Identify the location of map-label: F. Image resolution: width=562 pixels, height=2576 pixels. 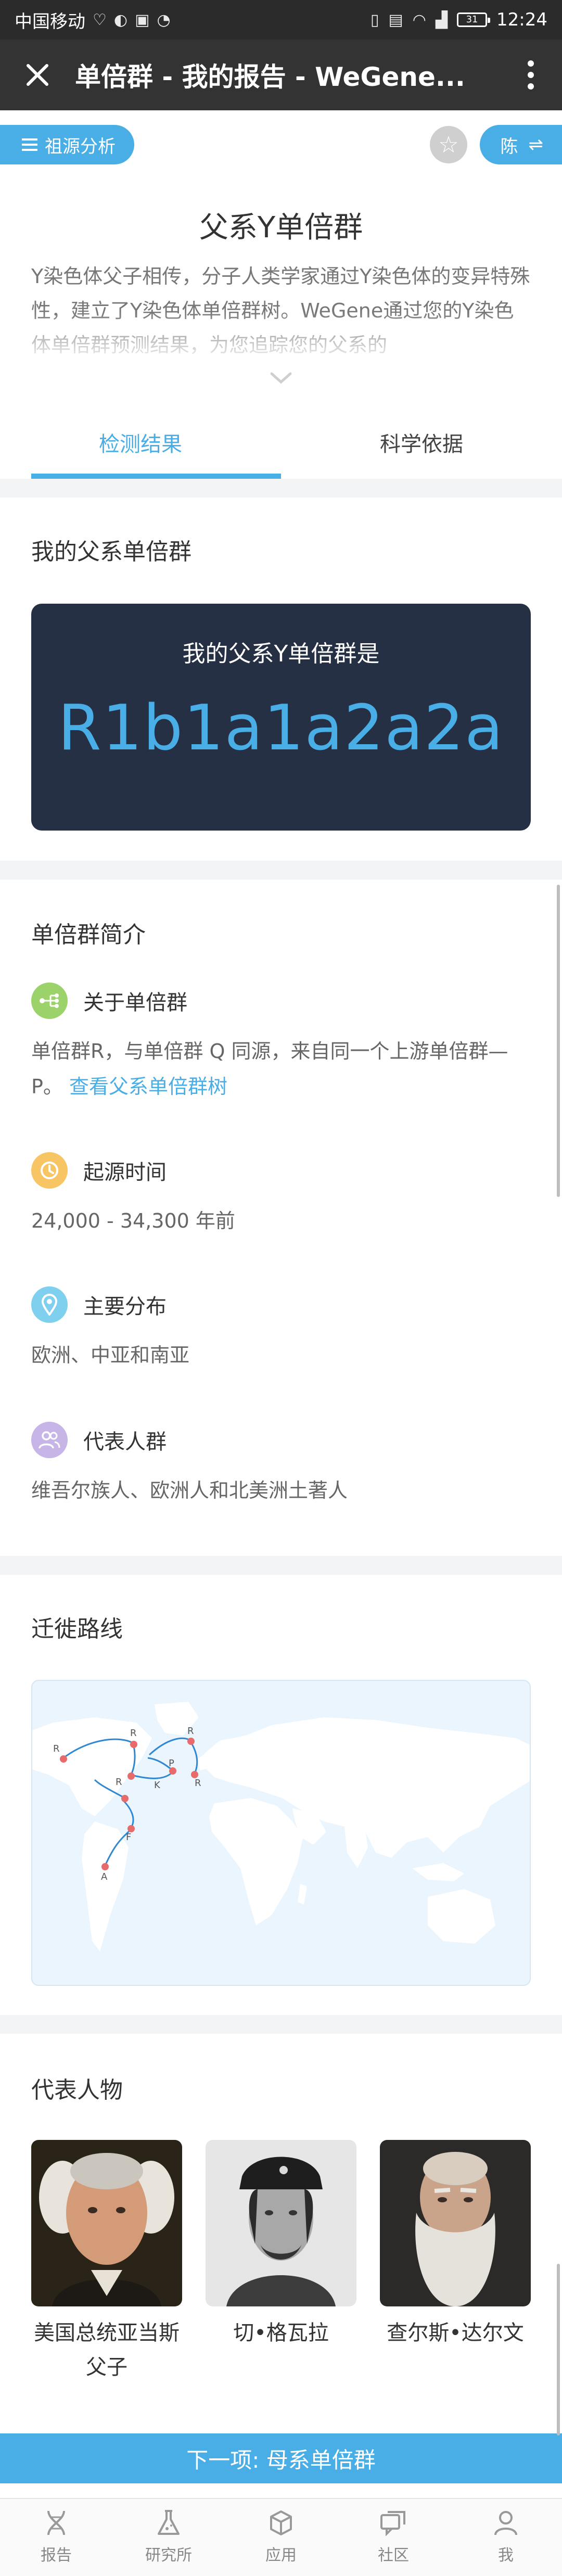
(129, 1837).